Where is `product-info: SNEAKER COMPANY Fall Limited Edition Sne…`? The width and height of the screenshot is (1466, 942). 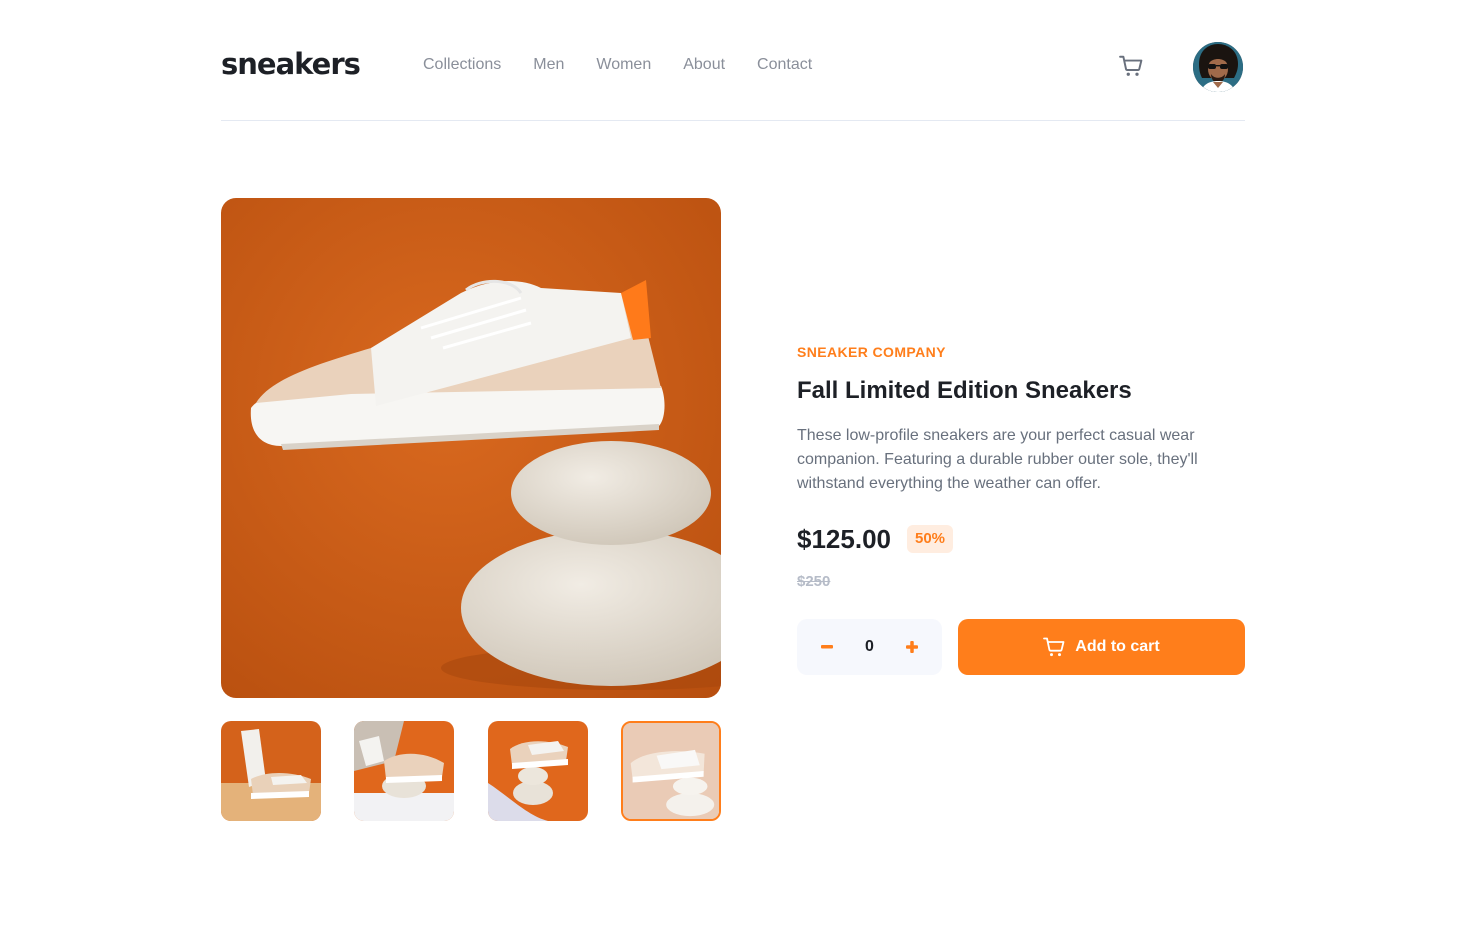
product-info: SNEAKER COMPANY Fall Limited Edition Sne… is located at coordinates (1021, 507).